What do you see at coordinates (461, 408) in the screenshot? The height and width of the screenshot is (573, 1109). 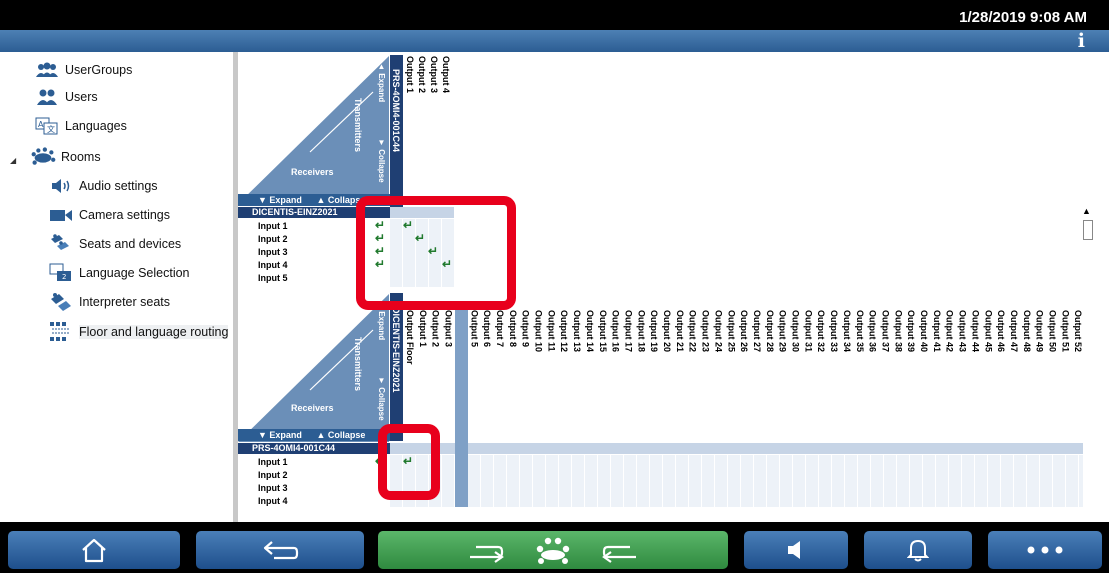 I see `lower-highlight-column` at bounding box center [461, 408].